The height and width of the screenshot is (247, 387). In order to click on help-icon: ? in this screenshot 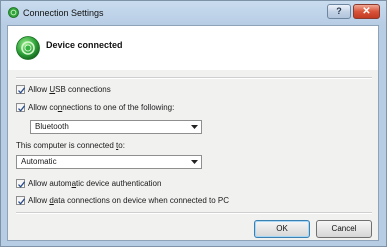, I will do `click(339, 11)`.